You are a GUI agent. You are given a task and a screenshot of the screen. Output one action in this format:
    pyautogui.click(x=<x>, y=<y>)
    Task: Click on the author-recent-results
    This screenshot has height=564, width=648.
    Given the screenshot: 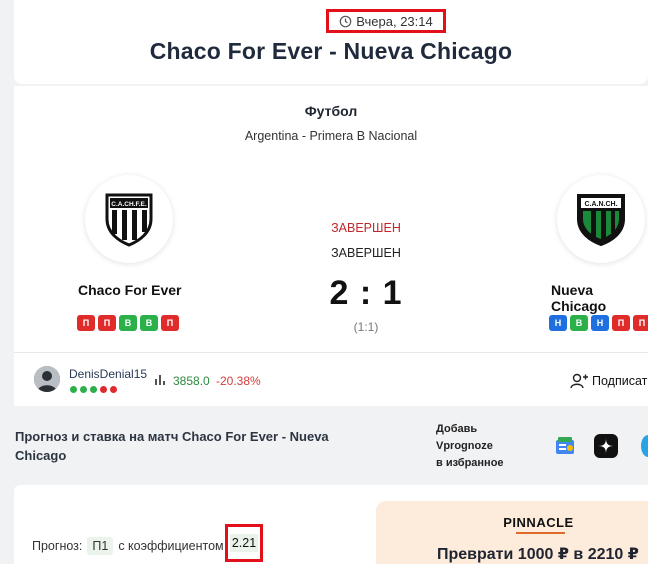 What is the action you would take?
    pyautogui.click(x=93, y=389)
    